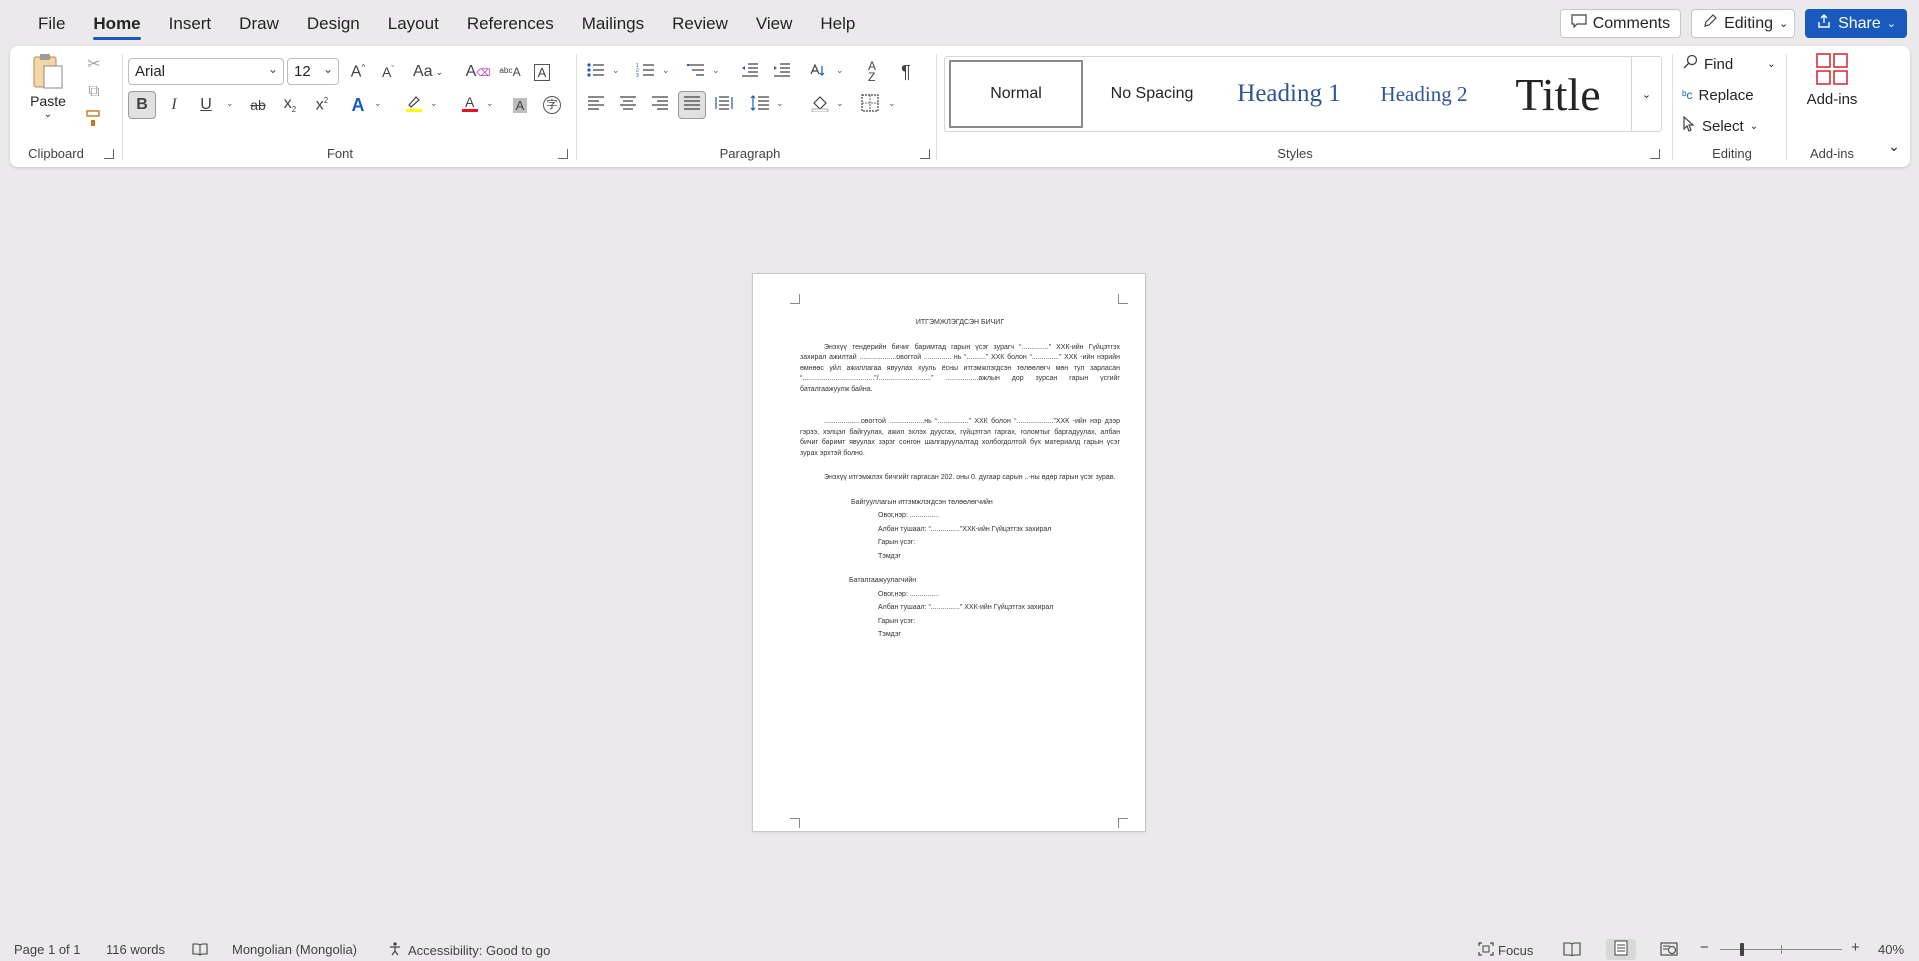  What do you see at coordinates (290, 105) in the screenshot?
I see `subscript-button: x2` at bounding box center [290, 105].